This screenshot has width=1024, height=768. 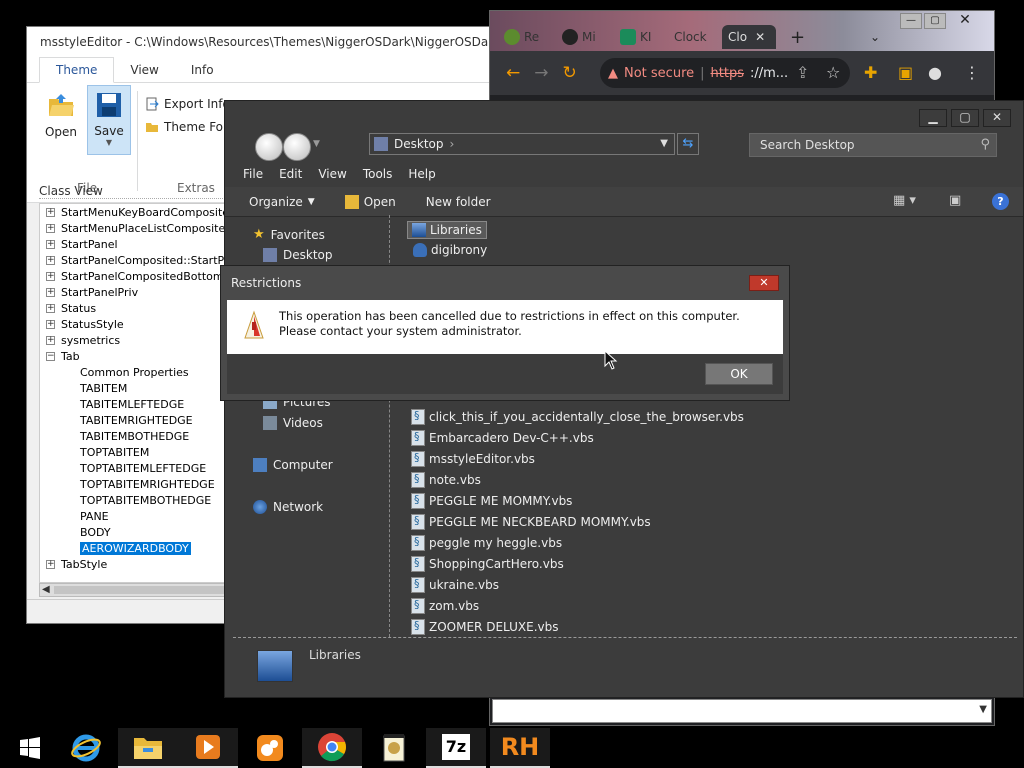 What do you see at coordinates (144, 590) in the screenshot?
I see `scroll-thumb` at bounding box center [144, 590].